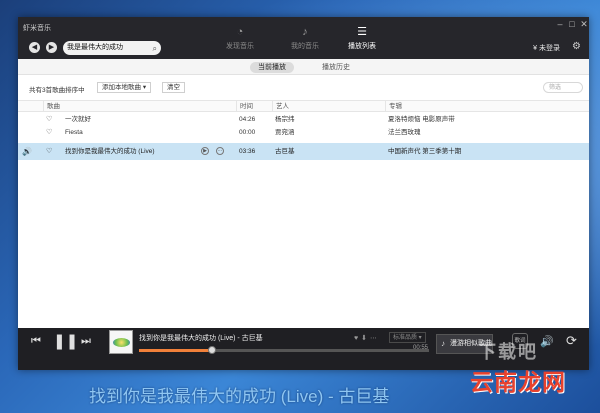 The width and height of the screenshot is (600, 413). What do you see at coordinates (110, 151) in the screenshot?
I see `song-title: 找到你是我最伟大的成功 (Live)` at bounding box center [110, 151].